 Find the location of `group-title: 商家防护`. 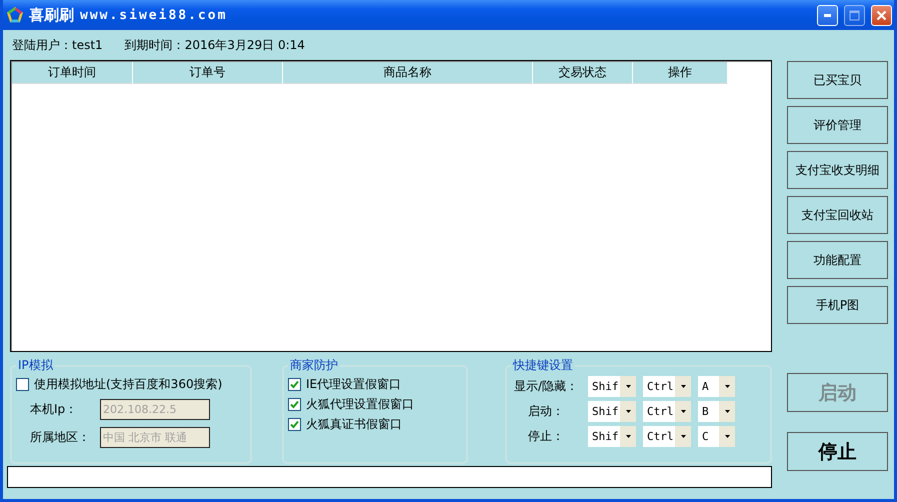

group-title: 商家防护 is located at coordinates (314, 365).